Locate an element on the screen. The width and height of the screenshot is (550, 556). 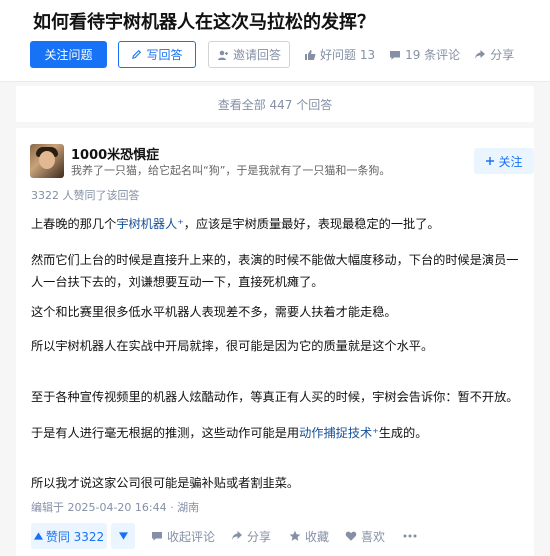
question-comments-button: 19 条评论 is located at coordinates (424, 54).